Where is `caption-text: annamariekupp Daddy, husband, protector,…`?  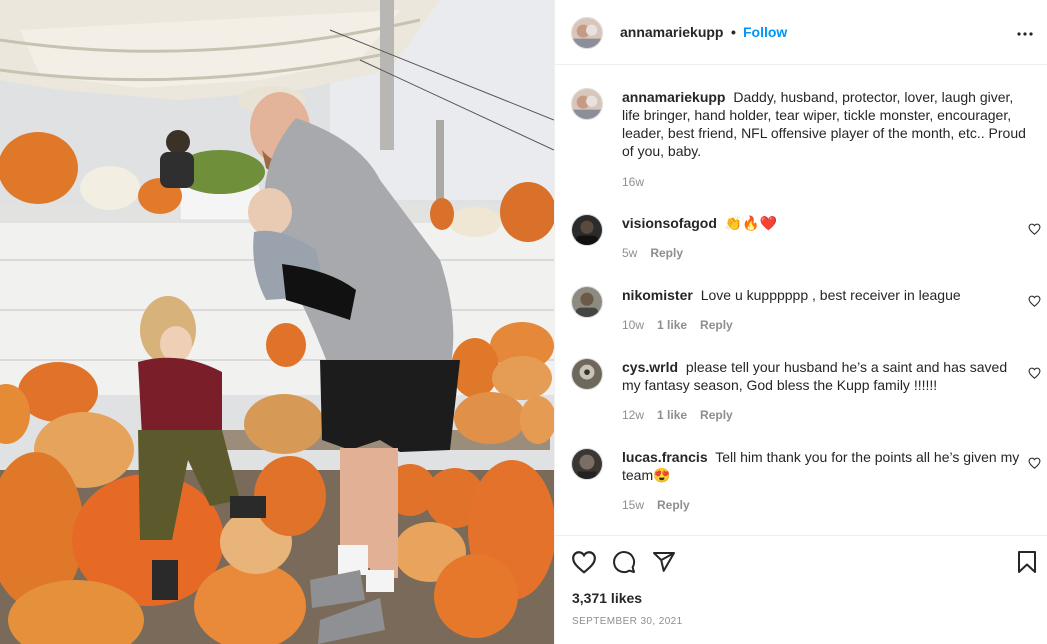
caption-text: annamariekupp Daddy, husband, protector,… is located at coordinates (824, 124).